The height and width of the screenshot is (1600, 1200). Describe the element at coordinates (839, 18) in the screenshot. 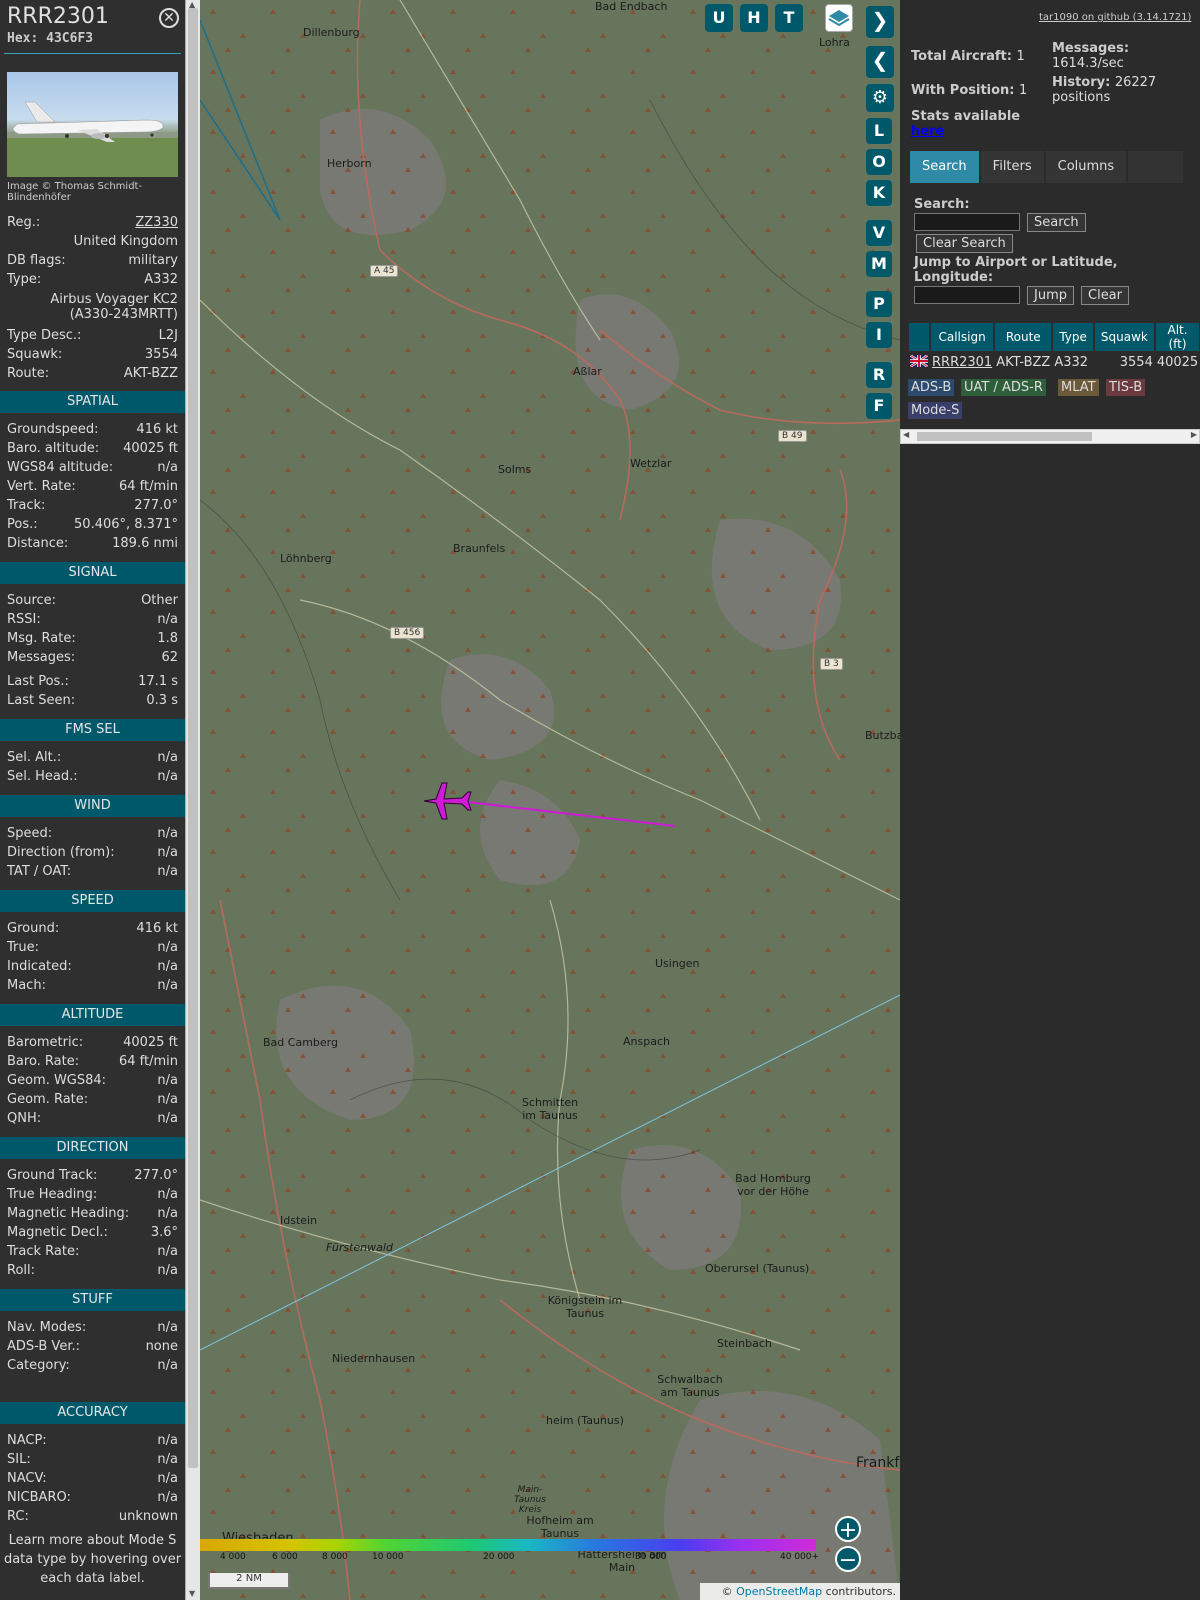

I see `layers-icon` at that location.